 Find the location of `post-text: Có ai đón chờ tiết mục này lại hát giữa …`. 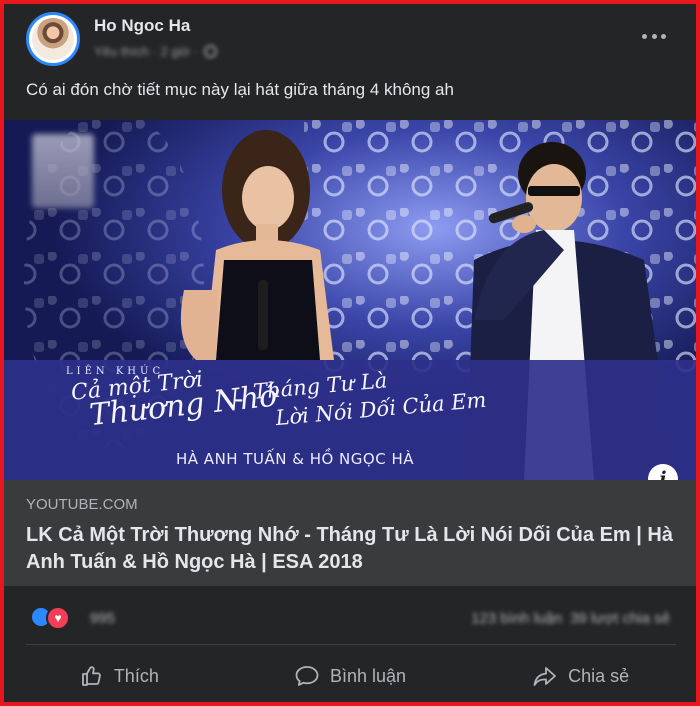

post-text: Có ai đón chờ tiết mục này lại hát giữa … is located at coordinates (240, 89).